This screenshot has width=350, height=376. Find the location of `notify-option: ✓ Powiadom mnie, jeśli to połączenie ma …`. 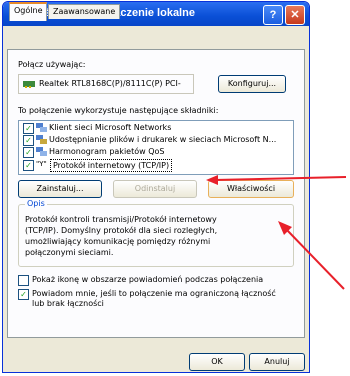

notify-option: ✓ Powiadom mnie, jeśli to połączenie ma … is located at coordinates (158, 300).